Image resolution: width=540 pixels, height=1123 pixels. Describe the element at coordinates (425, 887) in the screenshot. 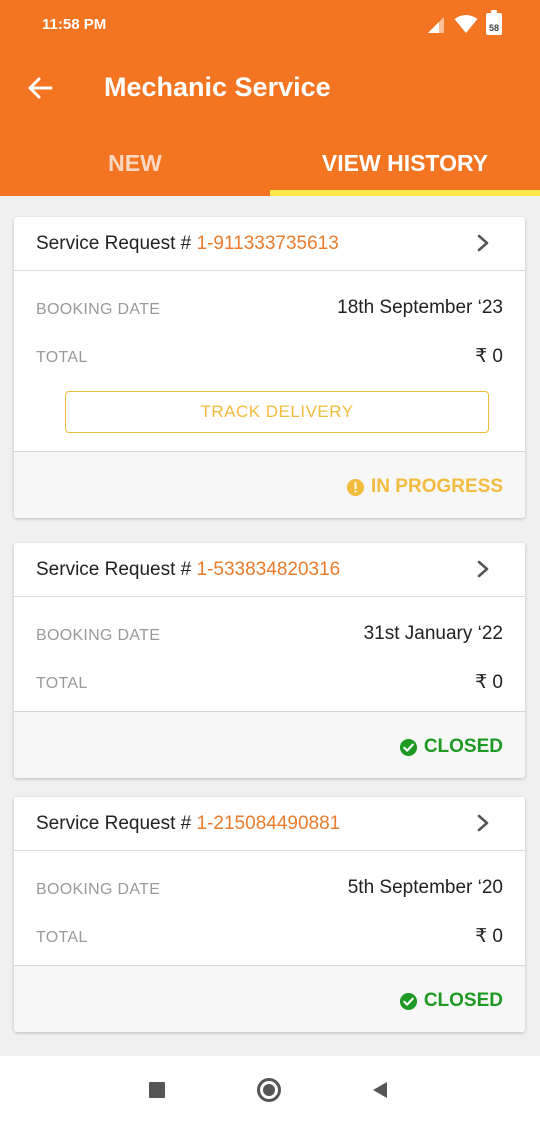

I see `booking-date-value: 5th September ‘20` at that location.